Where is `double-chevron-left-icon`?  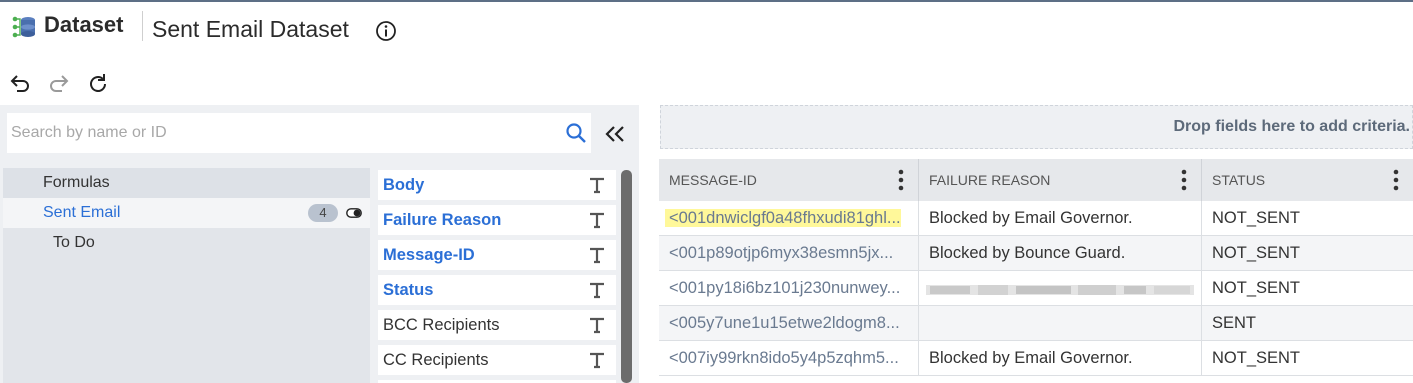
double-chevron-left-icon is located at coordinates (615, 134).